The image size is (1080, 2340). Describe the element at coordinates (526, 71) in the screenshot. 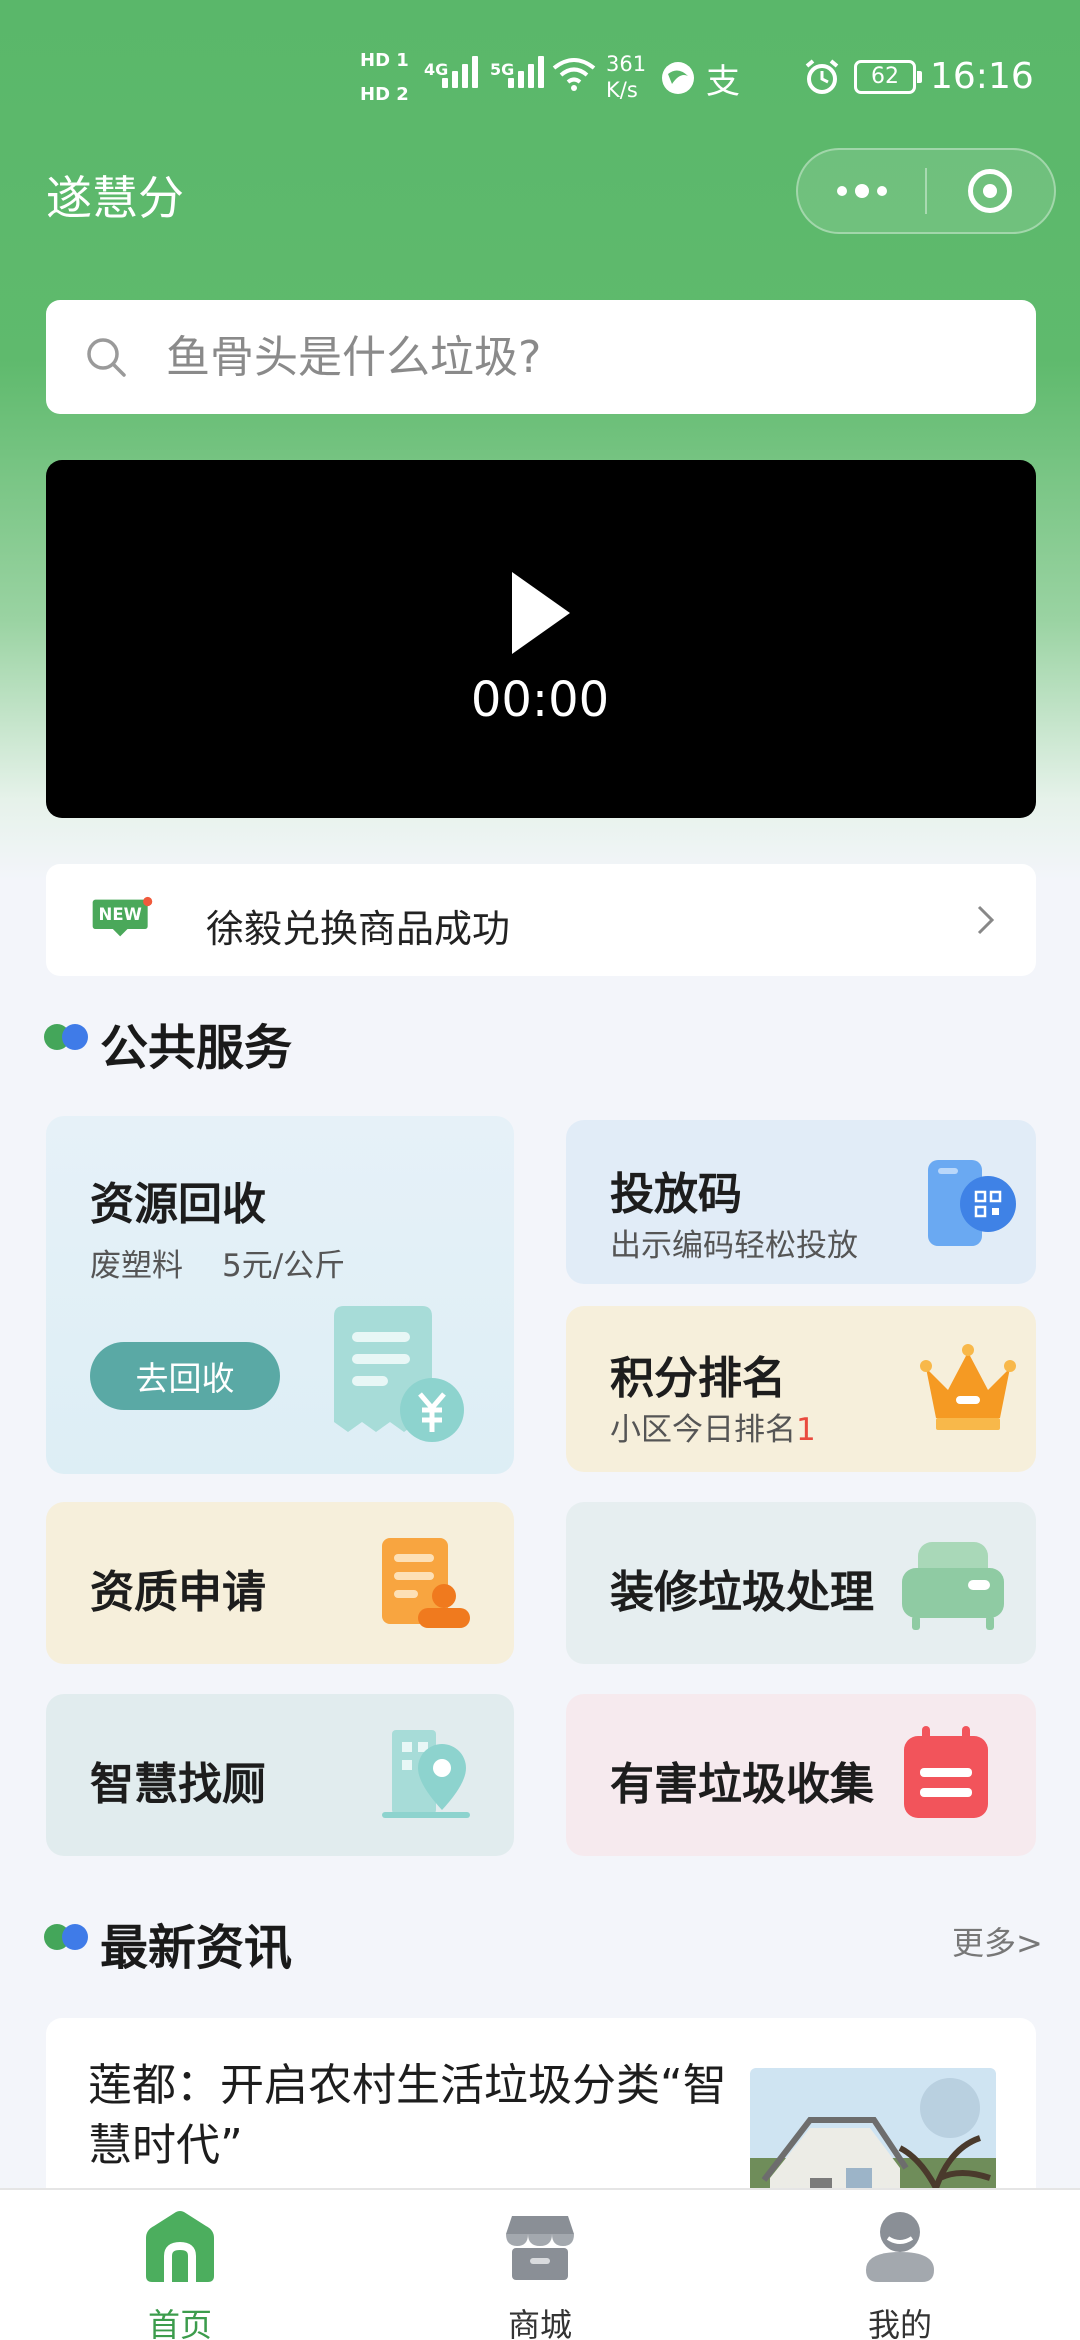

I see `signal-2-icon` at that location.